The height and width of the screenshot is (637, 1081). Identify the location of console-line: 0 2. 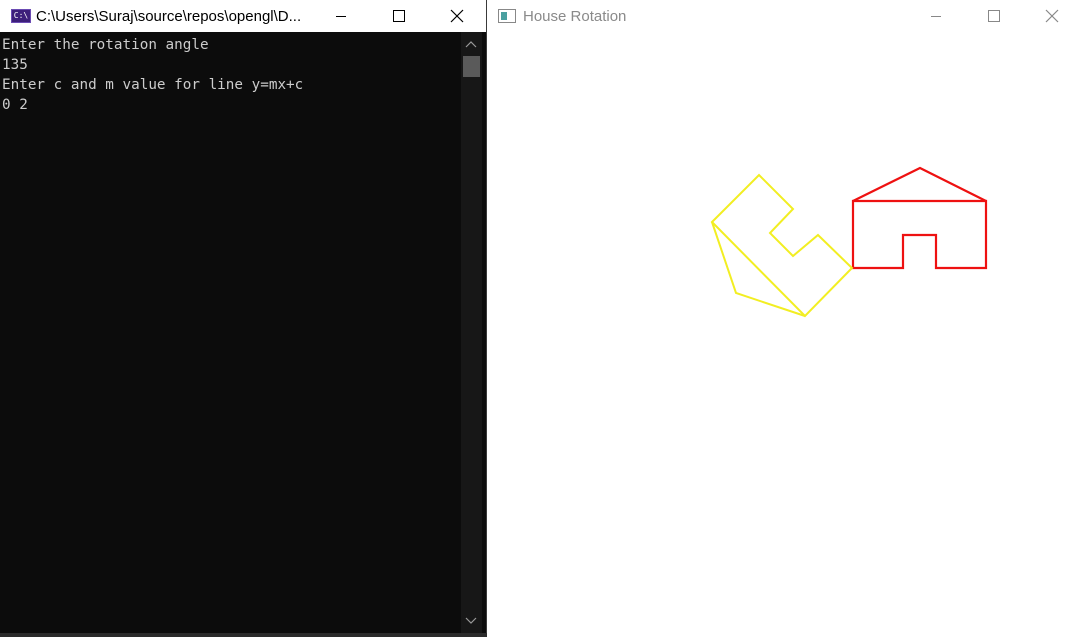
(15, 105).